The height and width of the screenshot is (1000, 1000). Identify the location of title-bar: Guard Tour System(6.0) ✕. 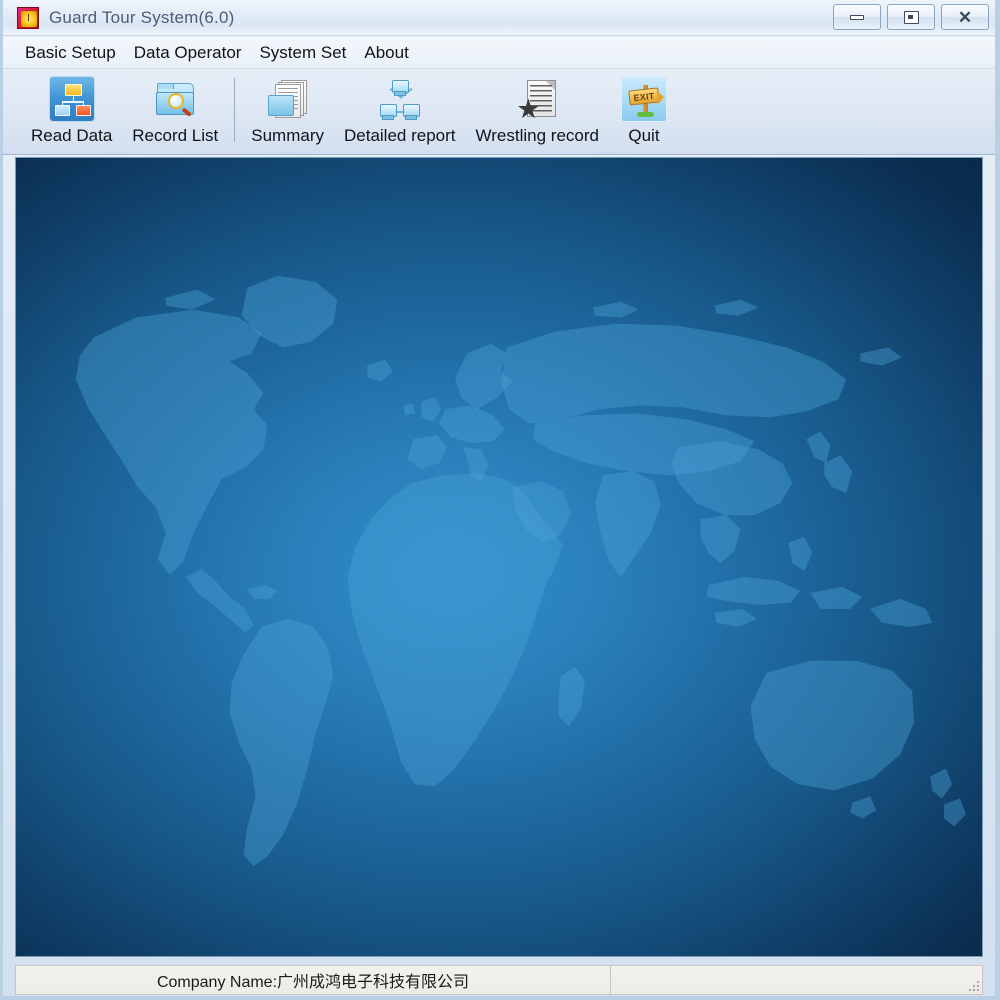
(499, 18).